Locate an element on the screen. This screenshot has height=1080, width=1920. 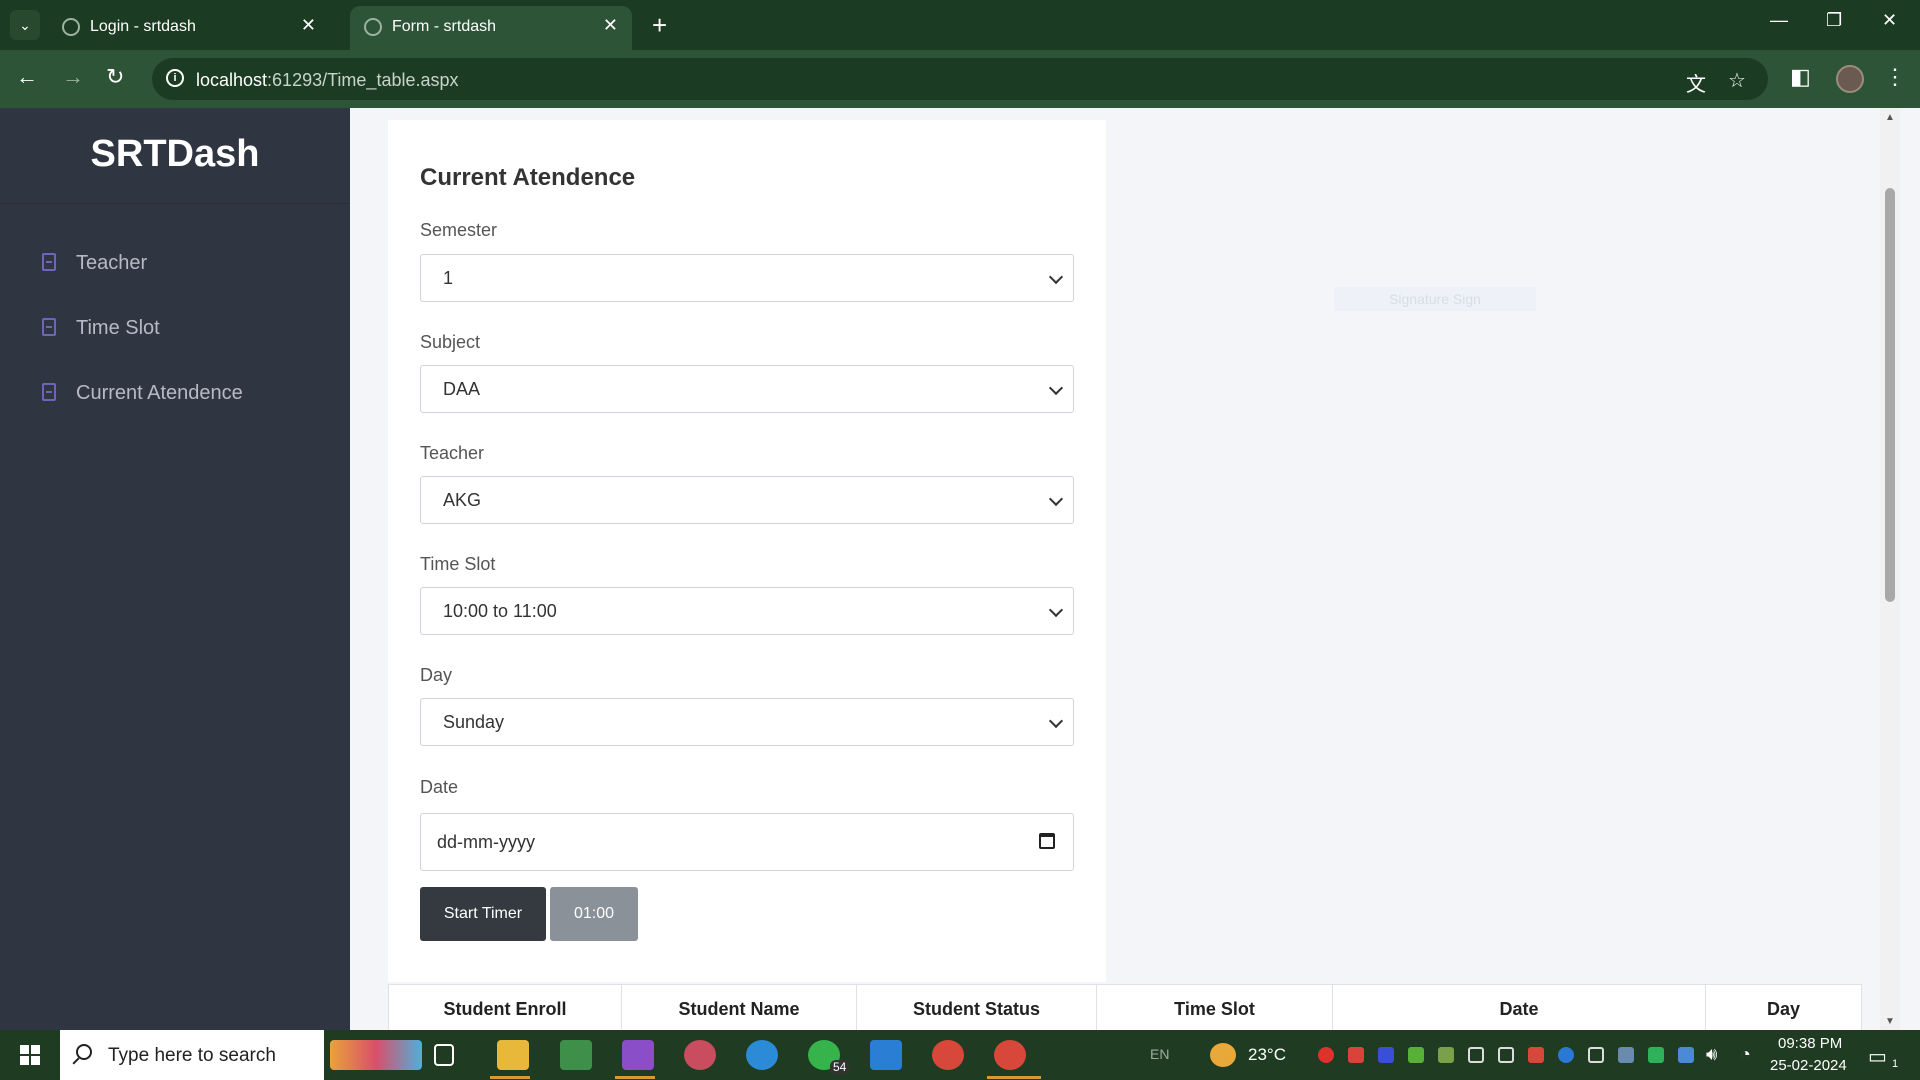
day-value: Sunday is located at coordinates (474, 722).